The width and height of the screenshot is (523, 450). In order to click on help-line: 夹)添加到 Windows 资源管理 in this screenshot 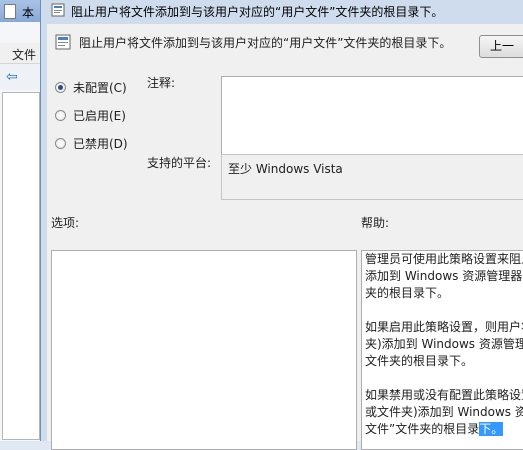, I will do `click(444, 344)`.